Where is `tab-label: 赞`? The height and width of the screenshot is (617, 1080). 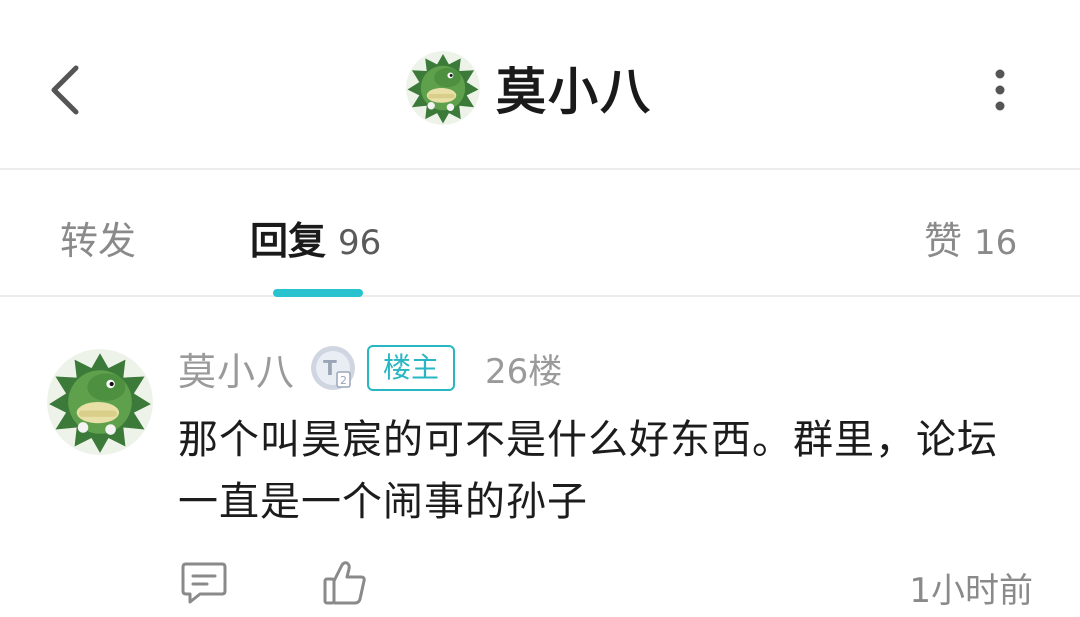 tab-label: 赞 is located at coordinates (943, 241).